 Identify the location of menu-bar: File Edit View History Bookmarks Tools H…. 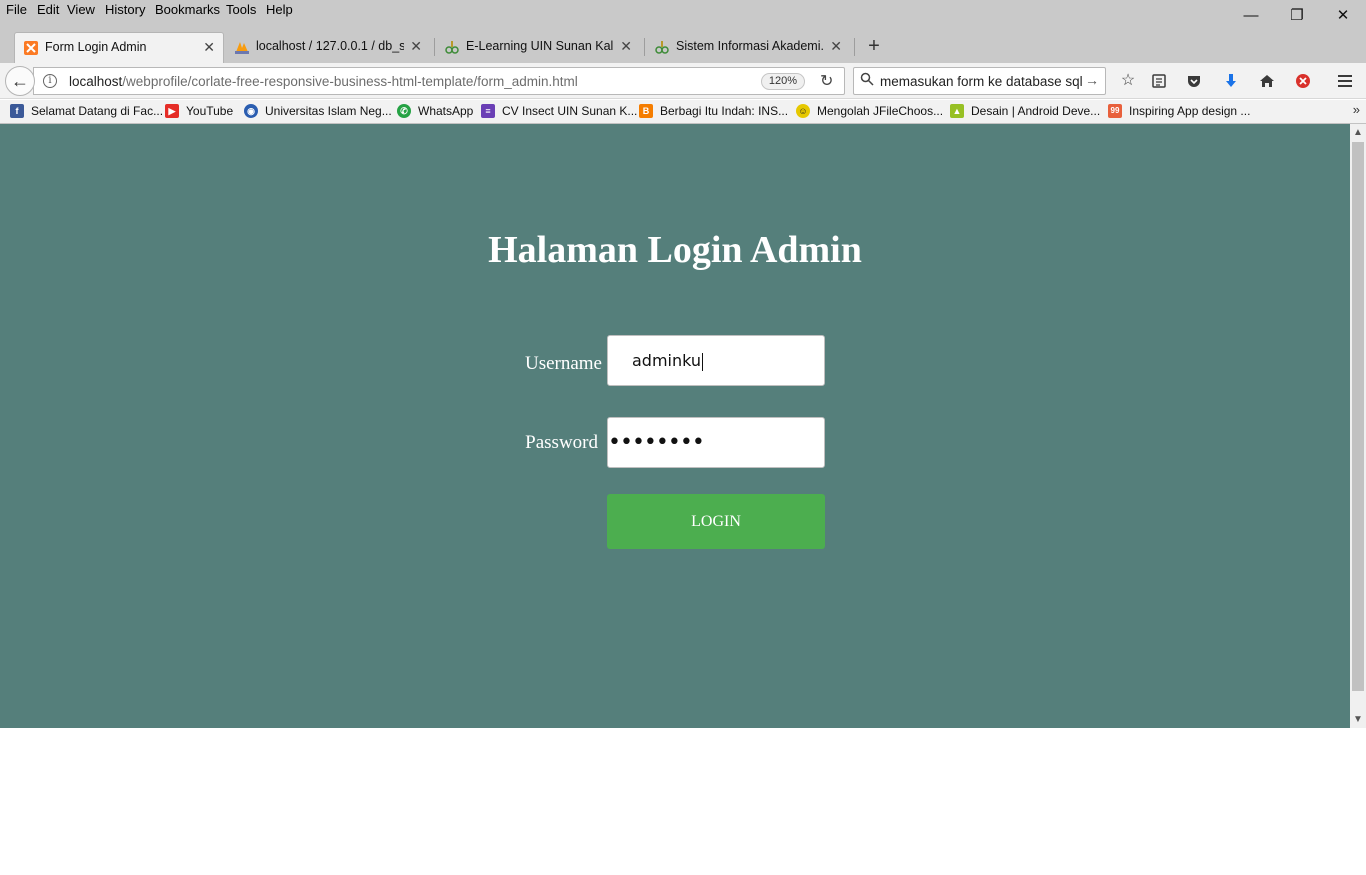
(683, 16).